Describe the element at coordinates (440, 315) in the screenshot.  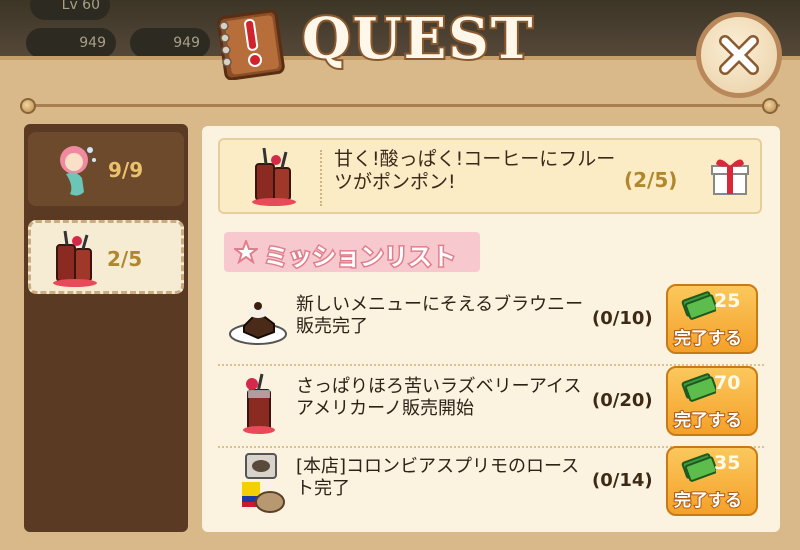
I see `mission-text: 新しいメニューにそえるブラウニー販売完了` at that location.